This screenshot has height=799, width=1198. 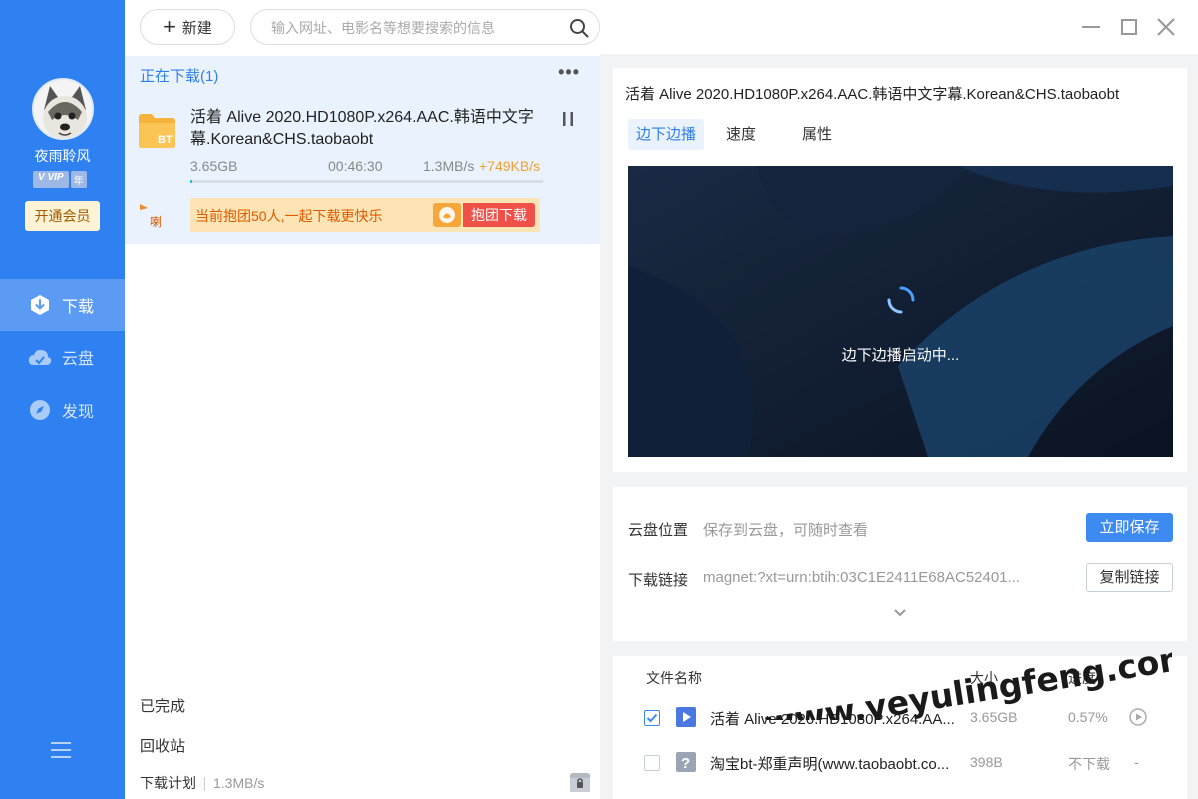 I want to click on copy-link-button: 复制链接, so click(x=1129, y=577).